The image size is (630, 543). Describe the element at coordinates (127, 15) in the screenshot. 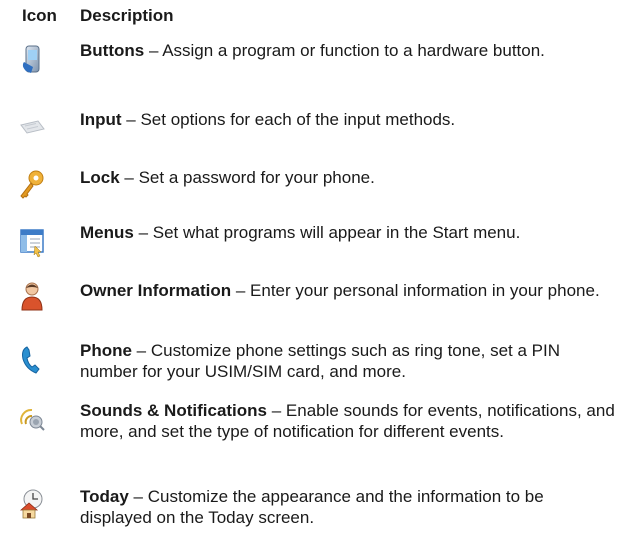

I see `column-header-description: Description` at that location.